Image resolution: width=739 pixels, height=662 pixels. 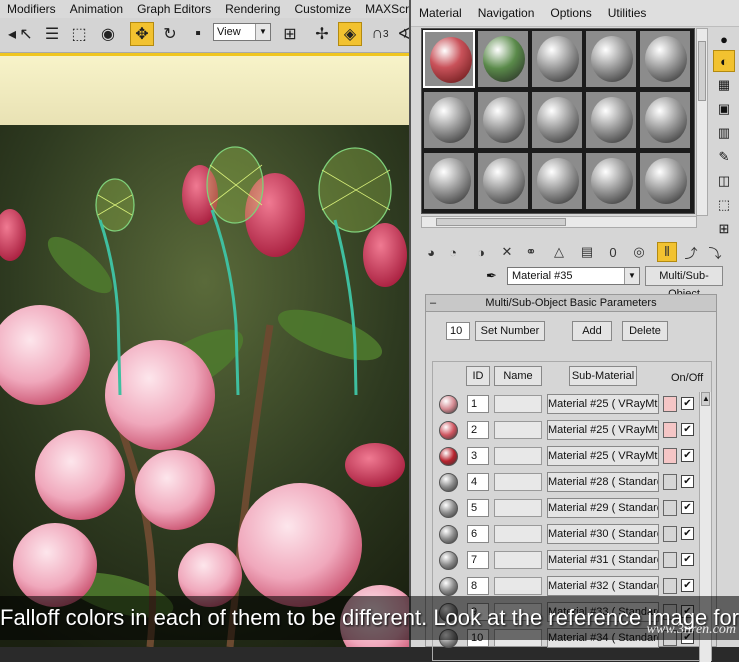 What do you see at coordinates (724, 61) in the screenshot?
I see `backlight-icon: ◐` at bounding box center [724, 61].